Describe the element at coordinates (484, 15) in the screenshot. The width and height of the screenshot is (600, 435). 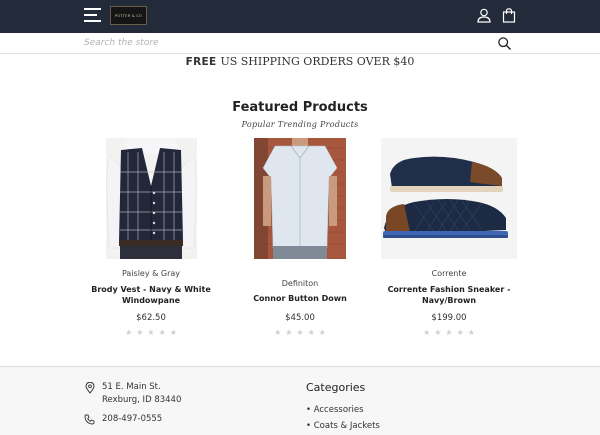
I see `user-icon` at that location.